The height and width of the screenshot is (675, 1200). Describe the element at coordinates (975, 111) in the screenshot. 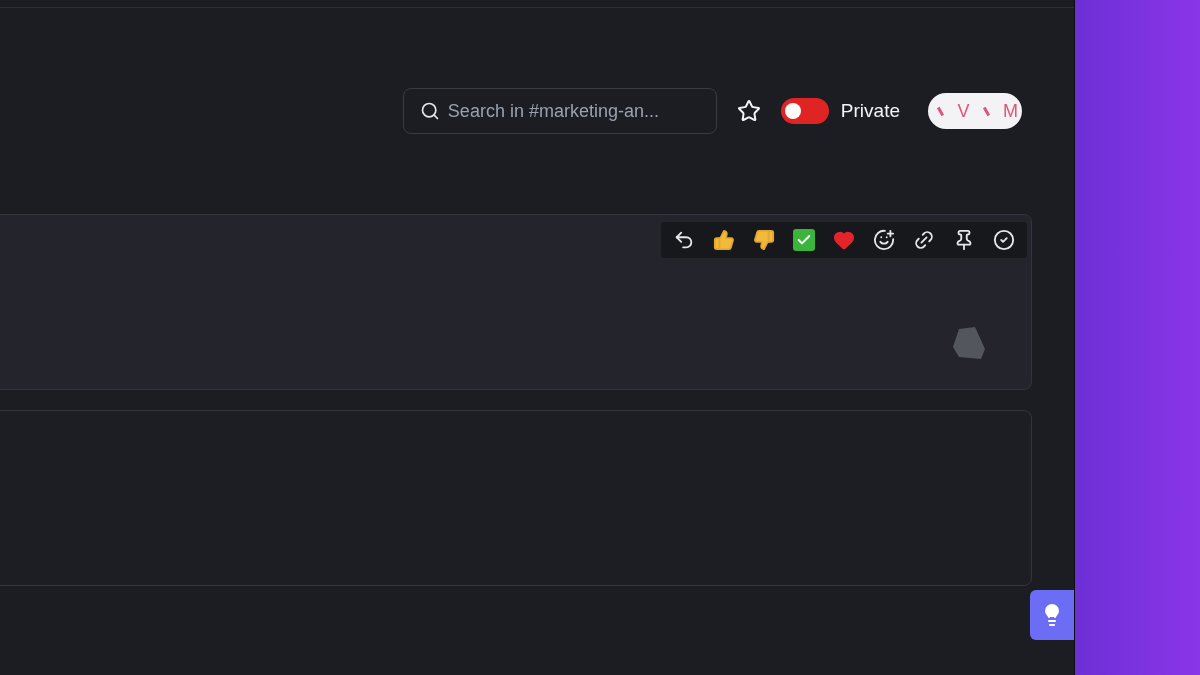

I see `avatar-stack: V M` at that location.